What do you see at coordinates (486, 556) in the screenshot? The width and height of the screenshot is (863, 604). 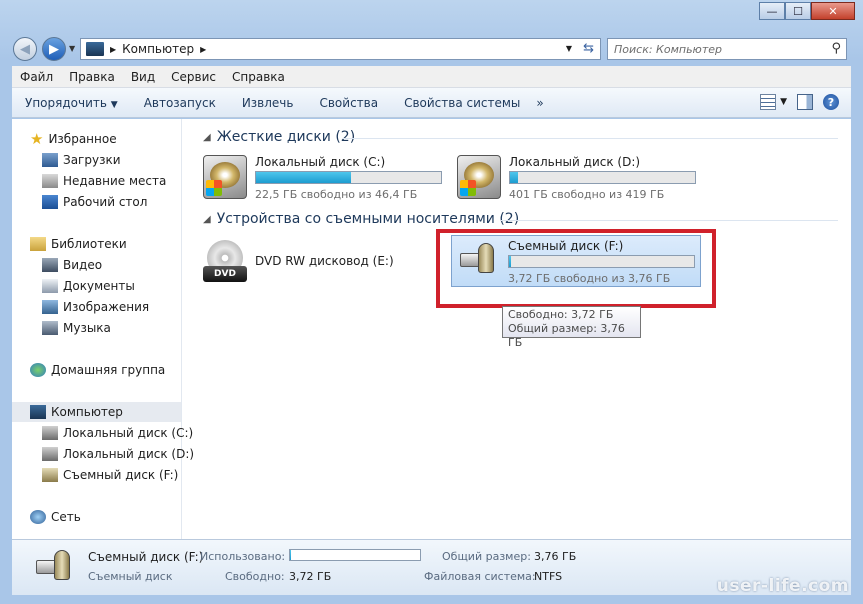 I see `details-total-label: Общий размер:` at bounding box center [486, 556].